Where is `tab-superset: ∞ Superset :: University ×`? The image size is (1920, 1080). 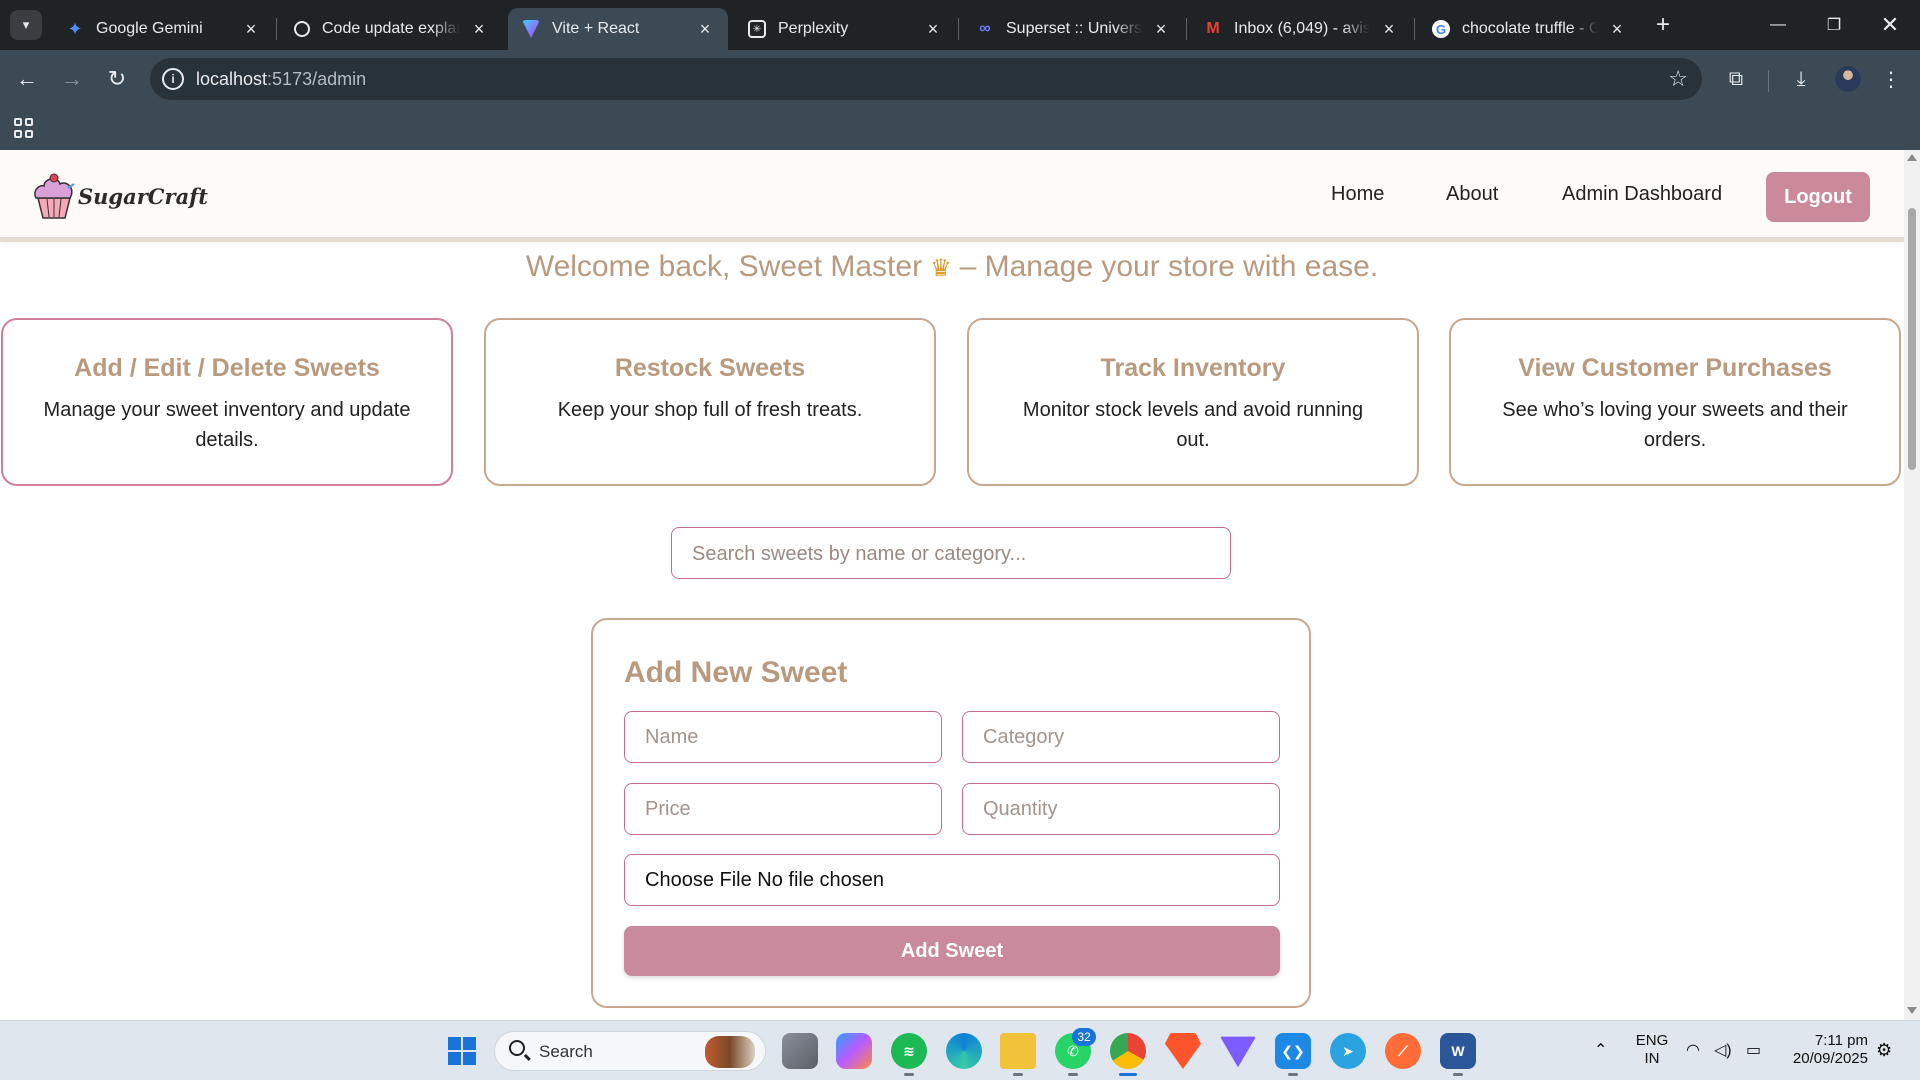
tab-superset: ∞ Superset :: University × is located at coordinates (1073, 29).